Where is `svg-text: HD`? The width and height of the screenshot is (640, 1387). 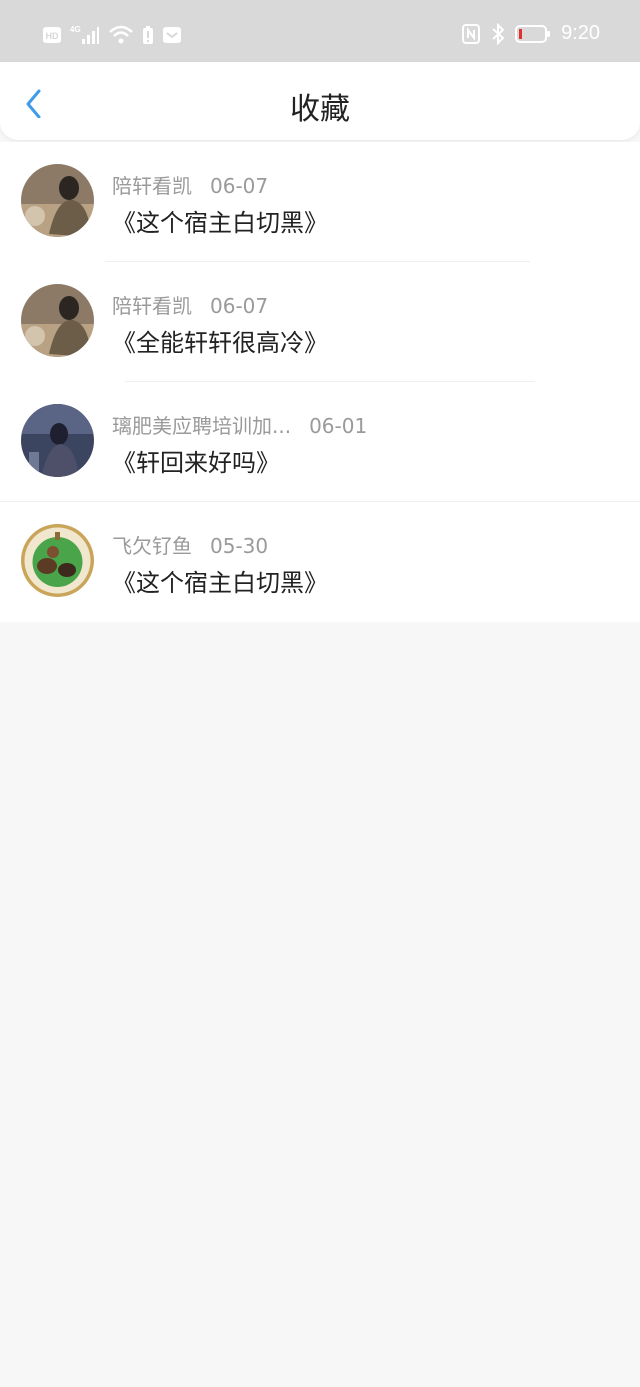
svg-text: HD is located at coordinates (52, 36).